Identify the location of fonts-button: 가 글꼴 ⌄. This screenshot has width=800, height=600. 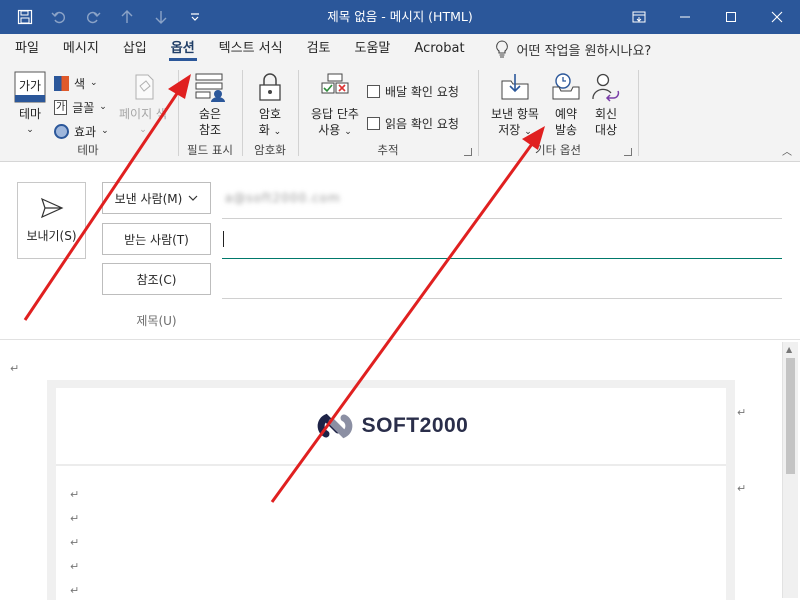
(80, 107).